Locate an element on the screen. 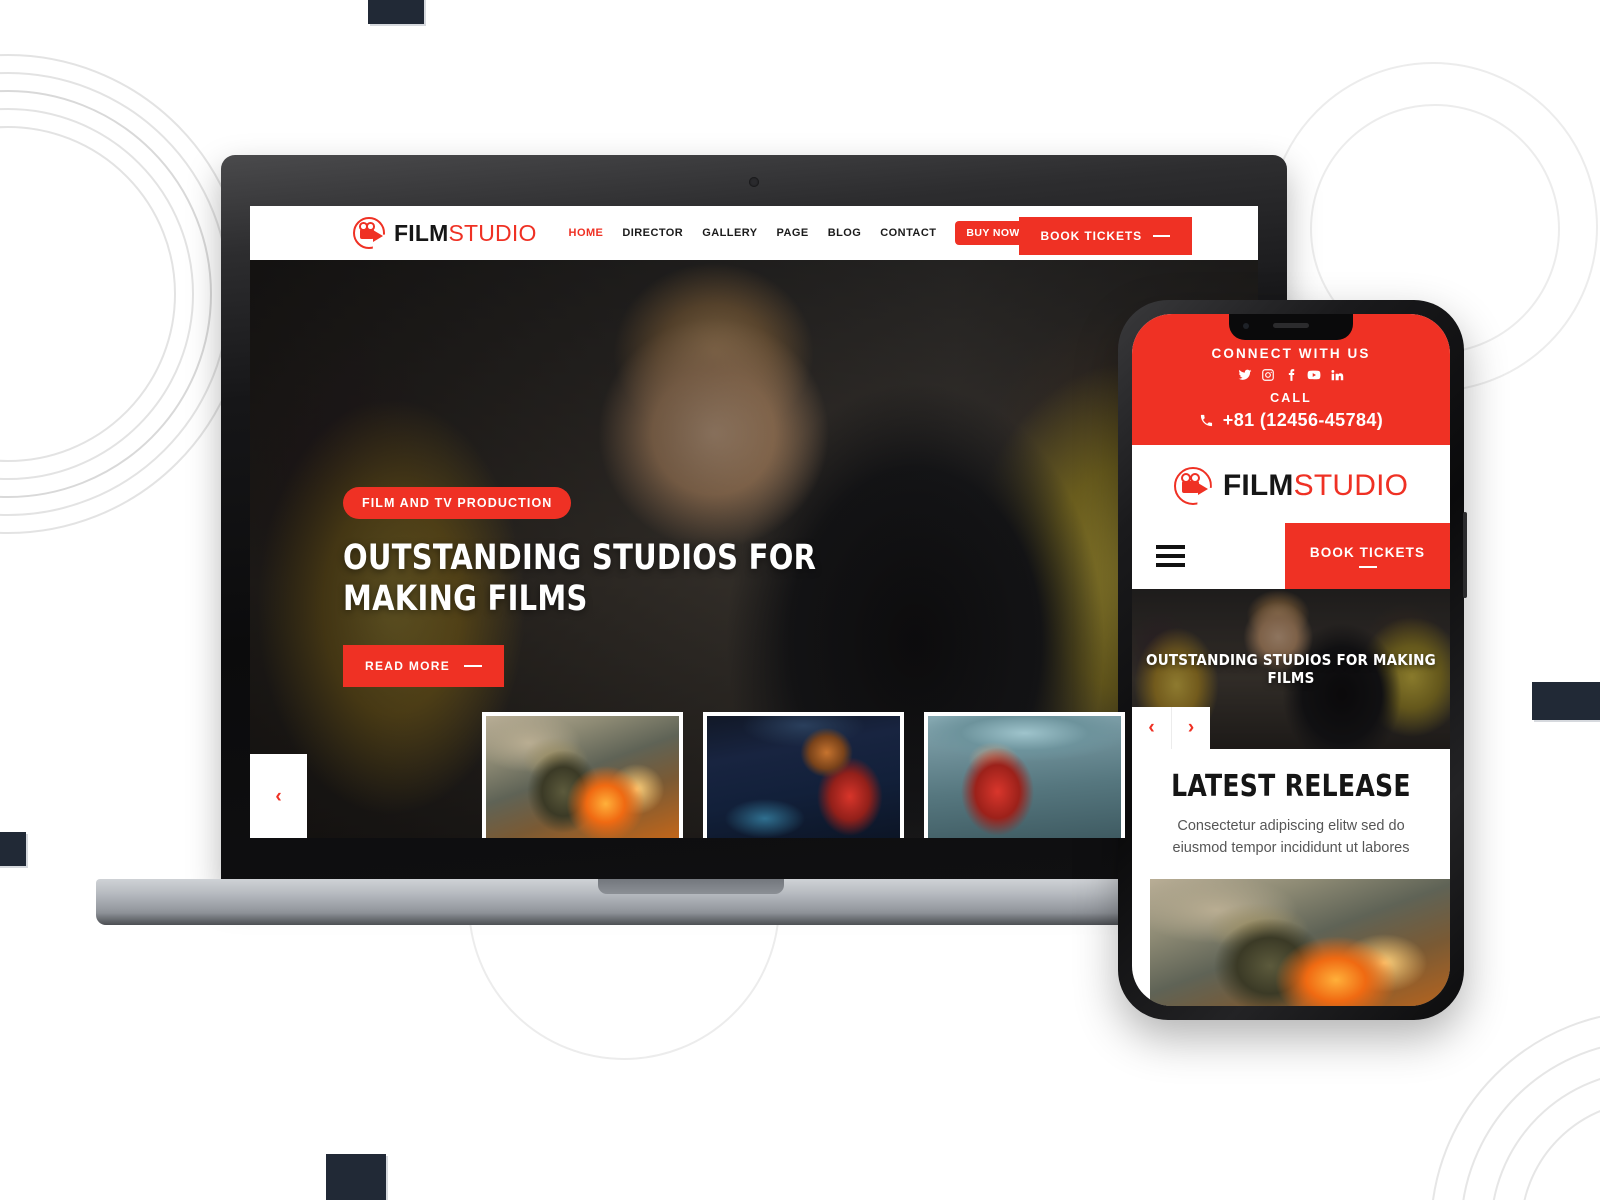 This screenshot has width=1600, height=1200. carousel-prev-button: ‹ is located at coordinates (278, 796).